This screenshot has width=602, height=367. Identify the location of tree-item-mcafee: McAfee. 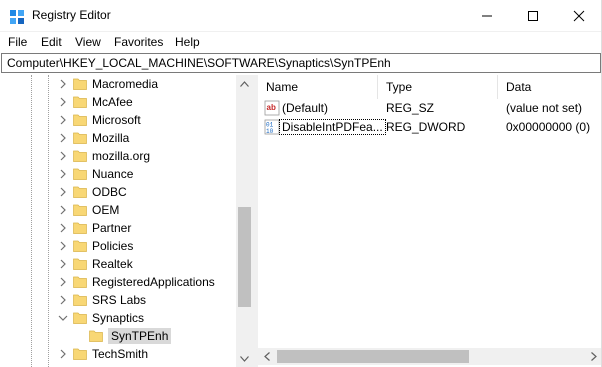
(118, 102).